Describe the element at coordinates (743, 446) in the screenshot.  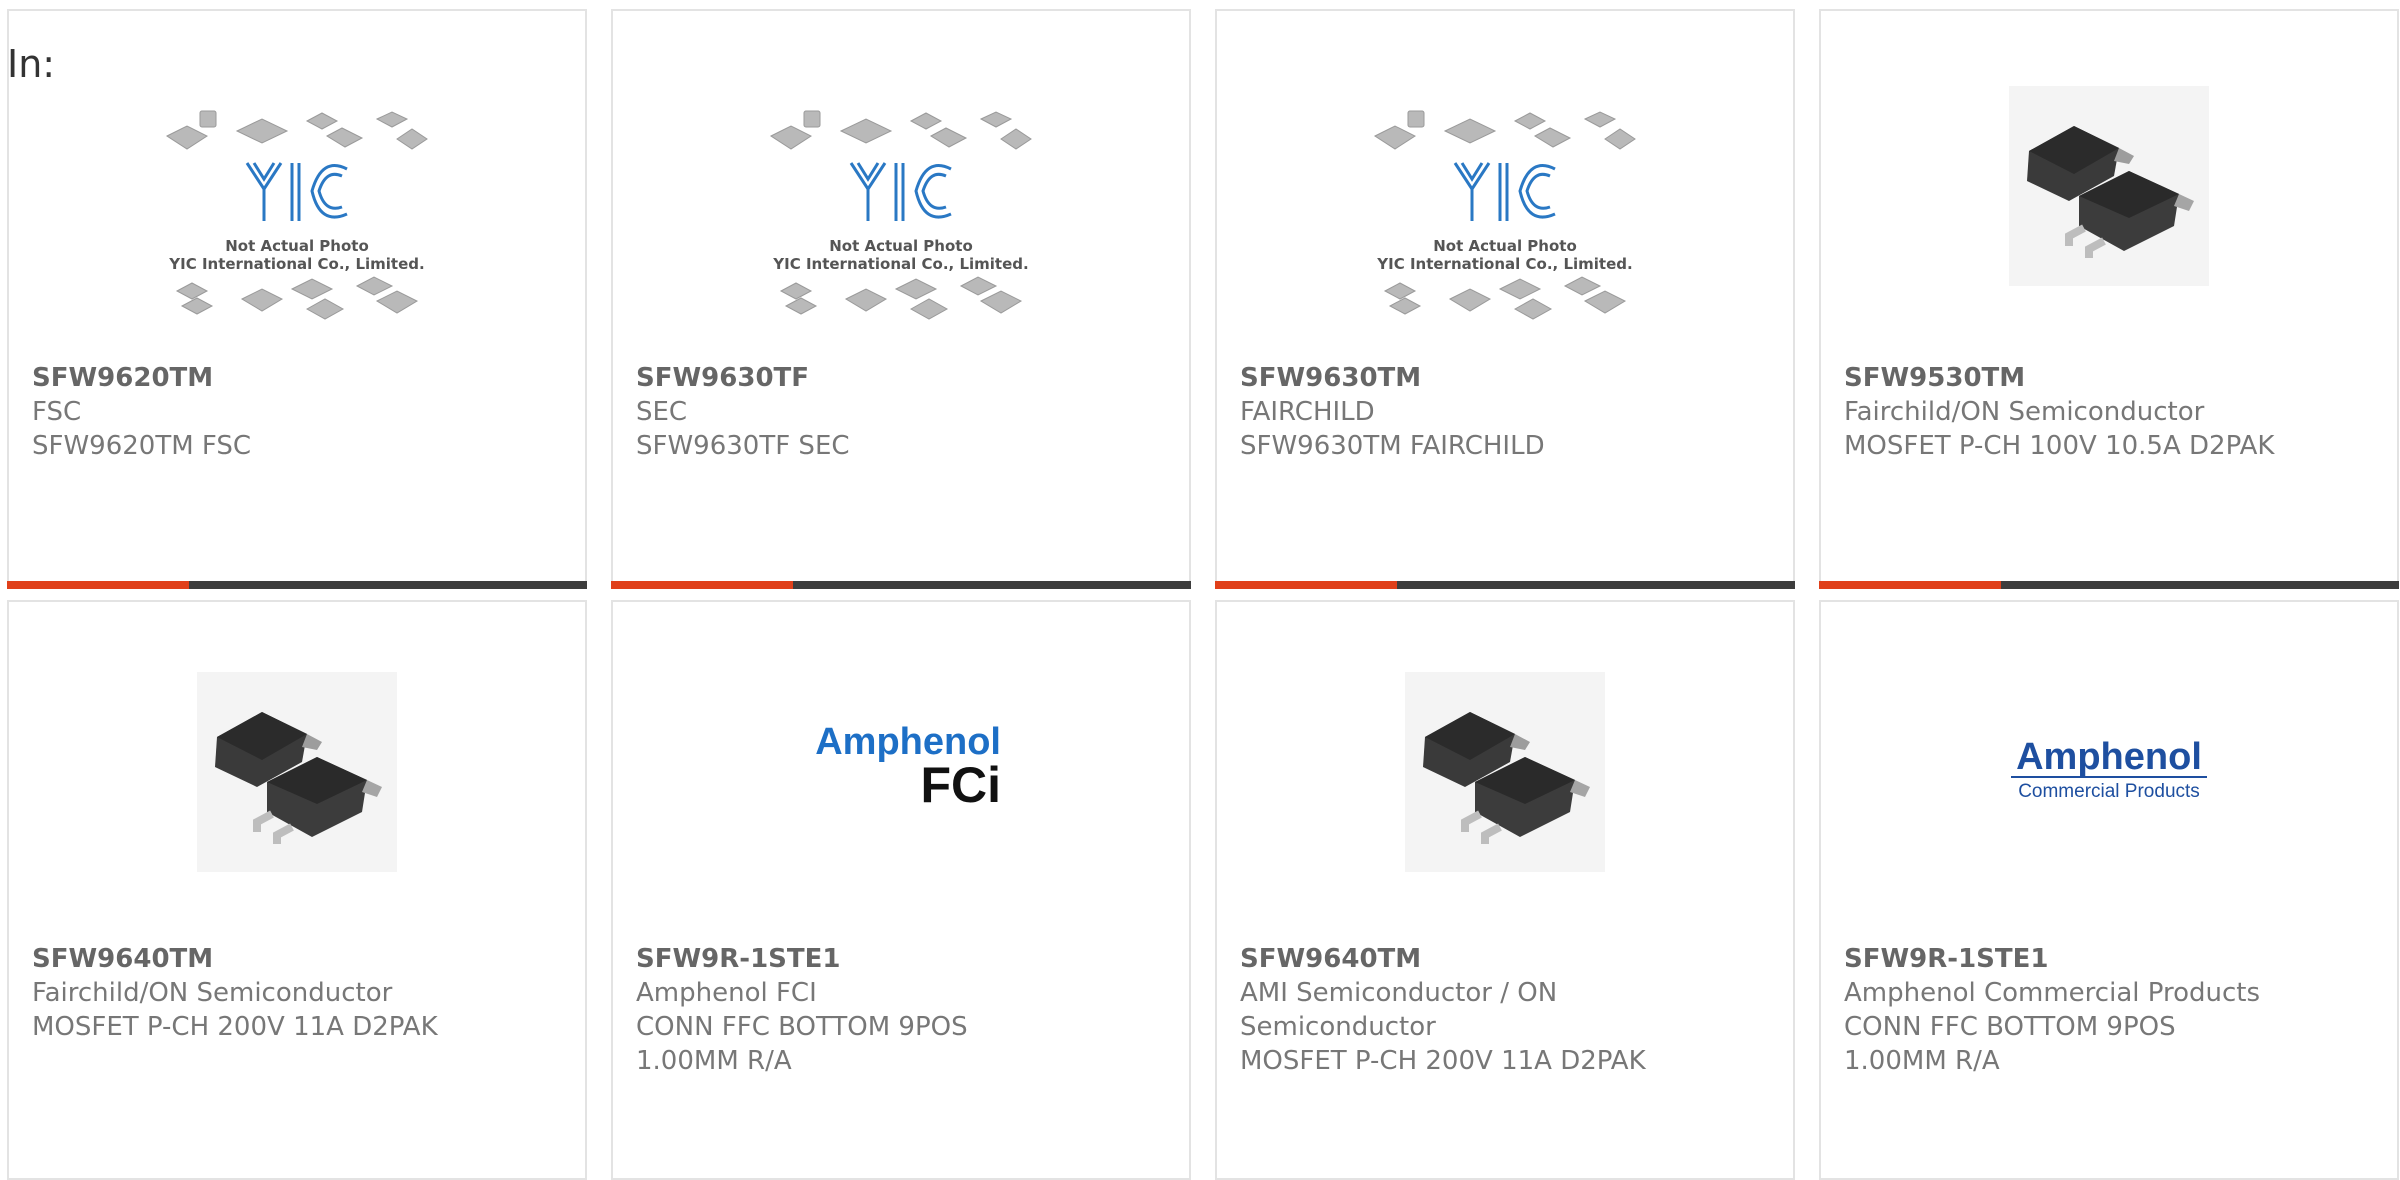
I see `description: SFW9630TF SEC` at that location.